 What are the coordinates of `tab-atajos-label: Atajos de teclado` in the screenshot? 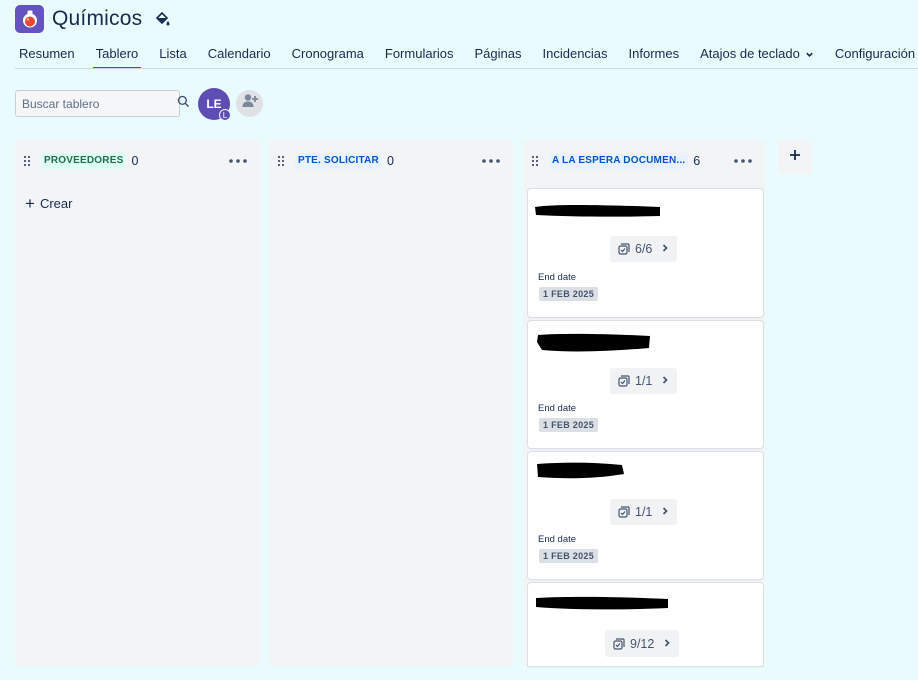 It's located at (750, 53).